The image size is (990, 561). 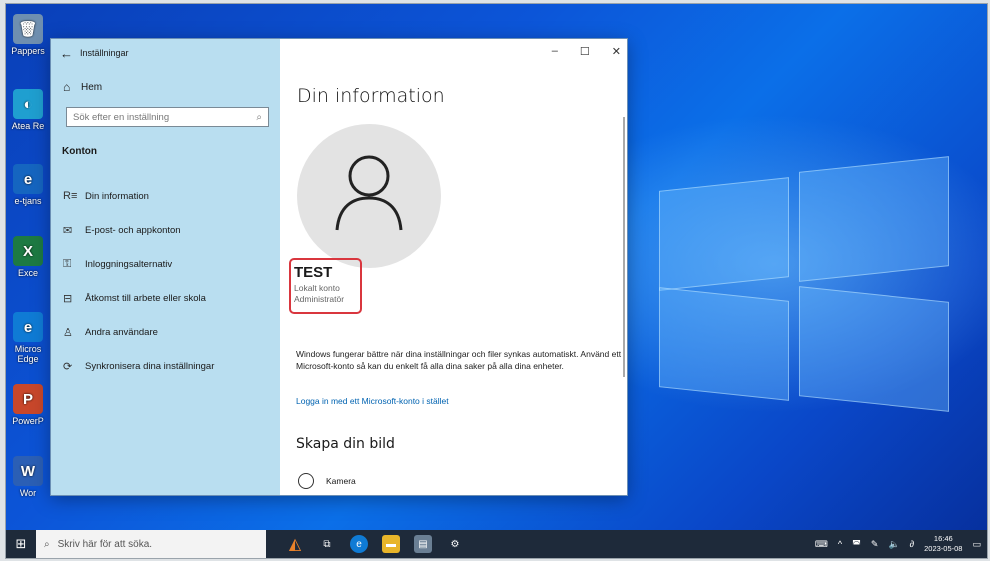 What do you see at coordinates (28, 104) in the screenshot?
I see `desktop-app-icon: ◐` at bounding box center [28, 104].